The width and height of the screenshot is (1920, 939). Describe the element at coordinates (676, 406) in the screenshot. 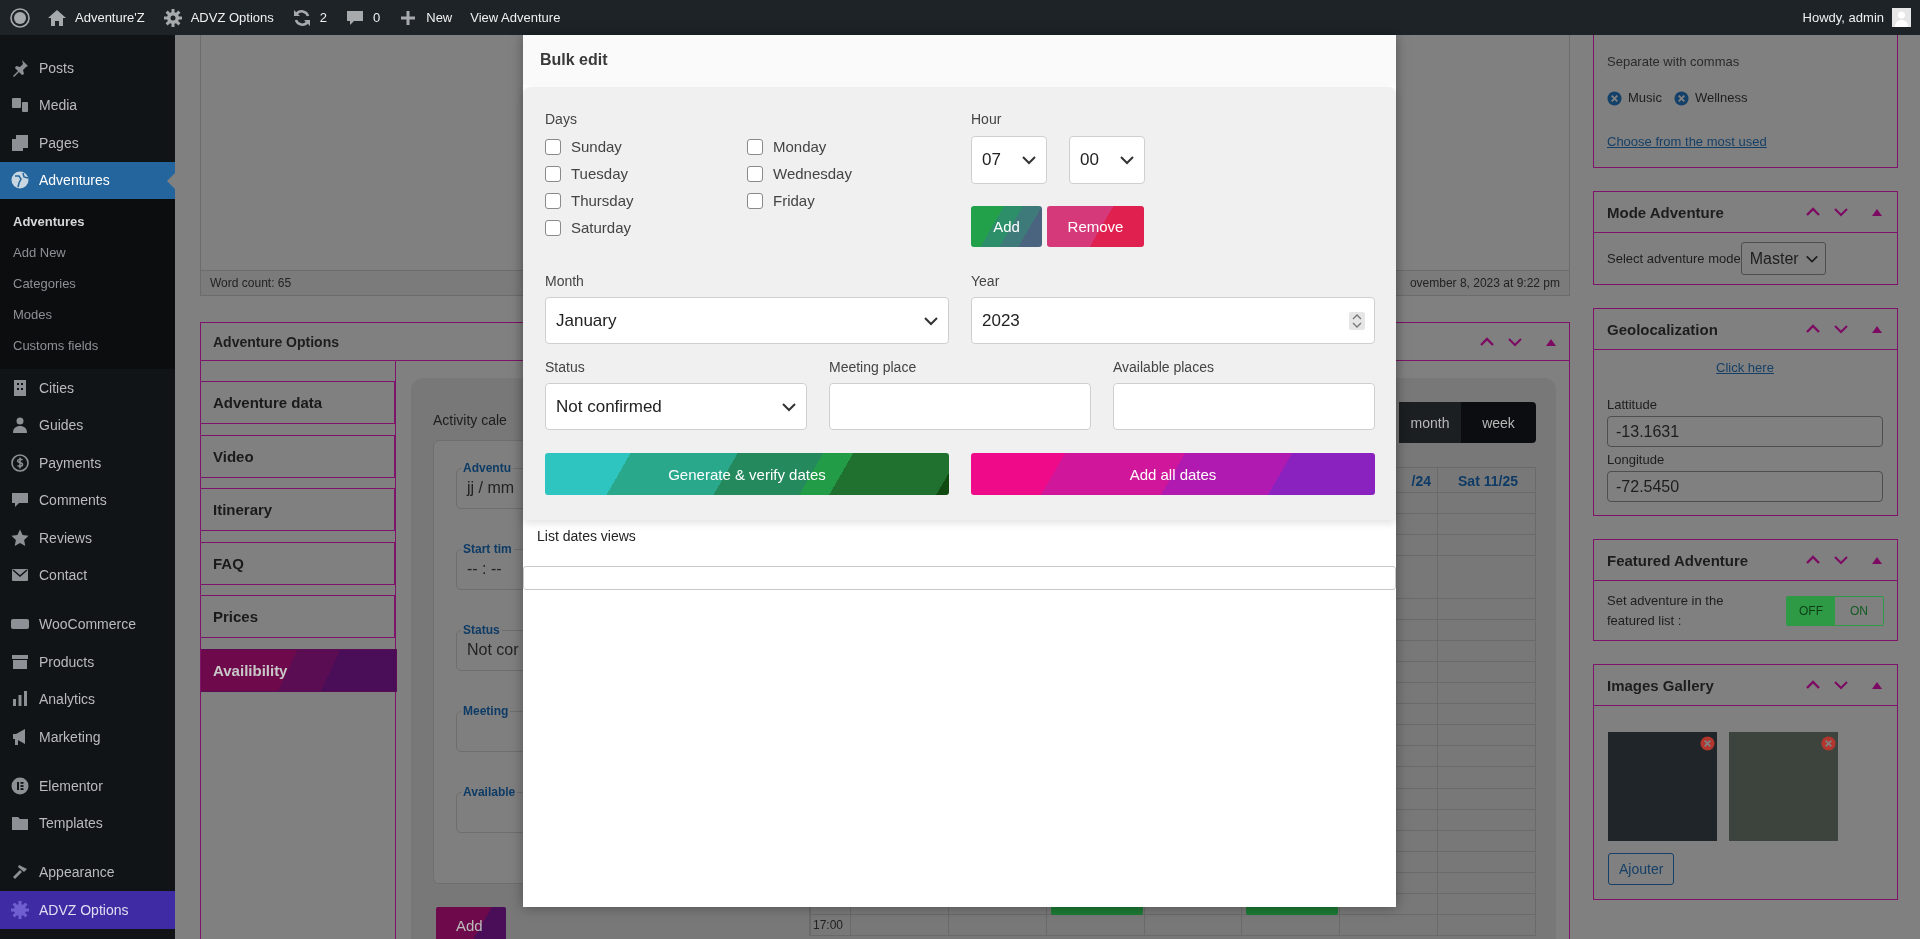

I see `status-select: Not confirmed` at that location.